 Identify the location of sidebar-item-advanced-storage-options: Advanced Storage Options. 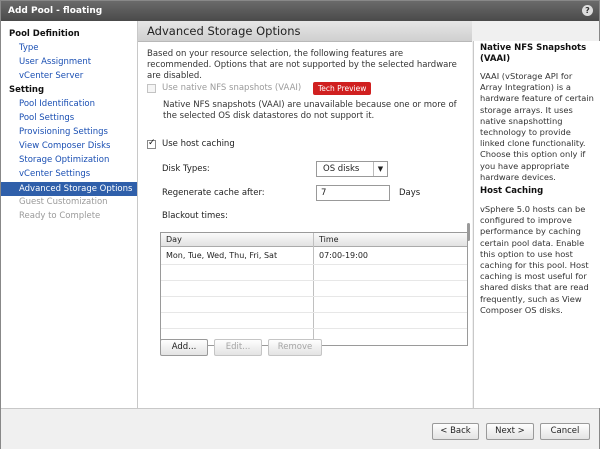
(69, 189).